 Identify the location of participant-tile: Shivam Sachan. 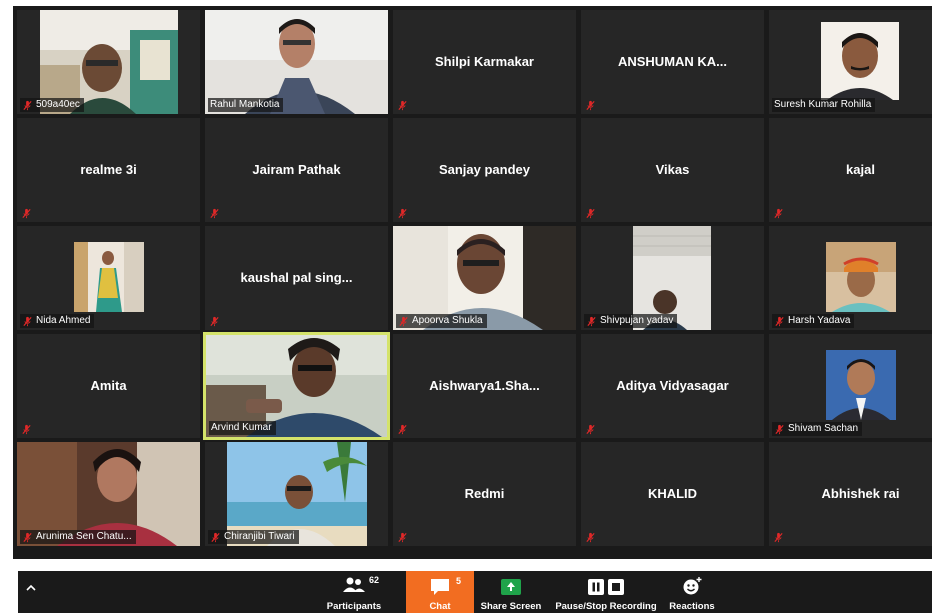
(850, 386).